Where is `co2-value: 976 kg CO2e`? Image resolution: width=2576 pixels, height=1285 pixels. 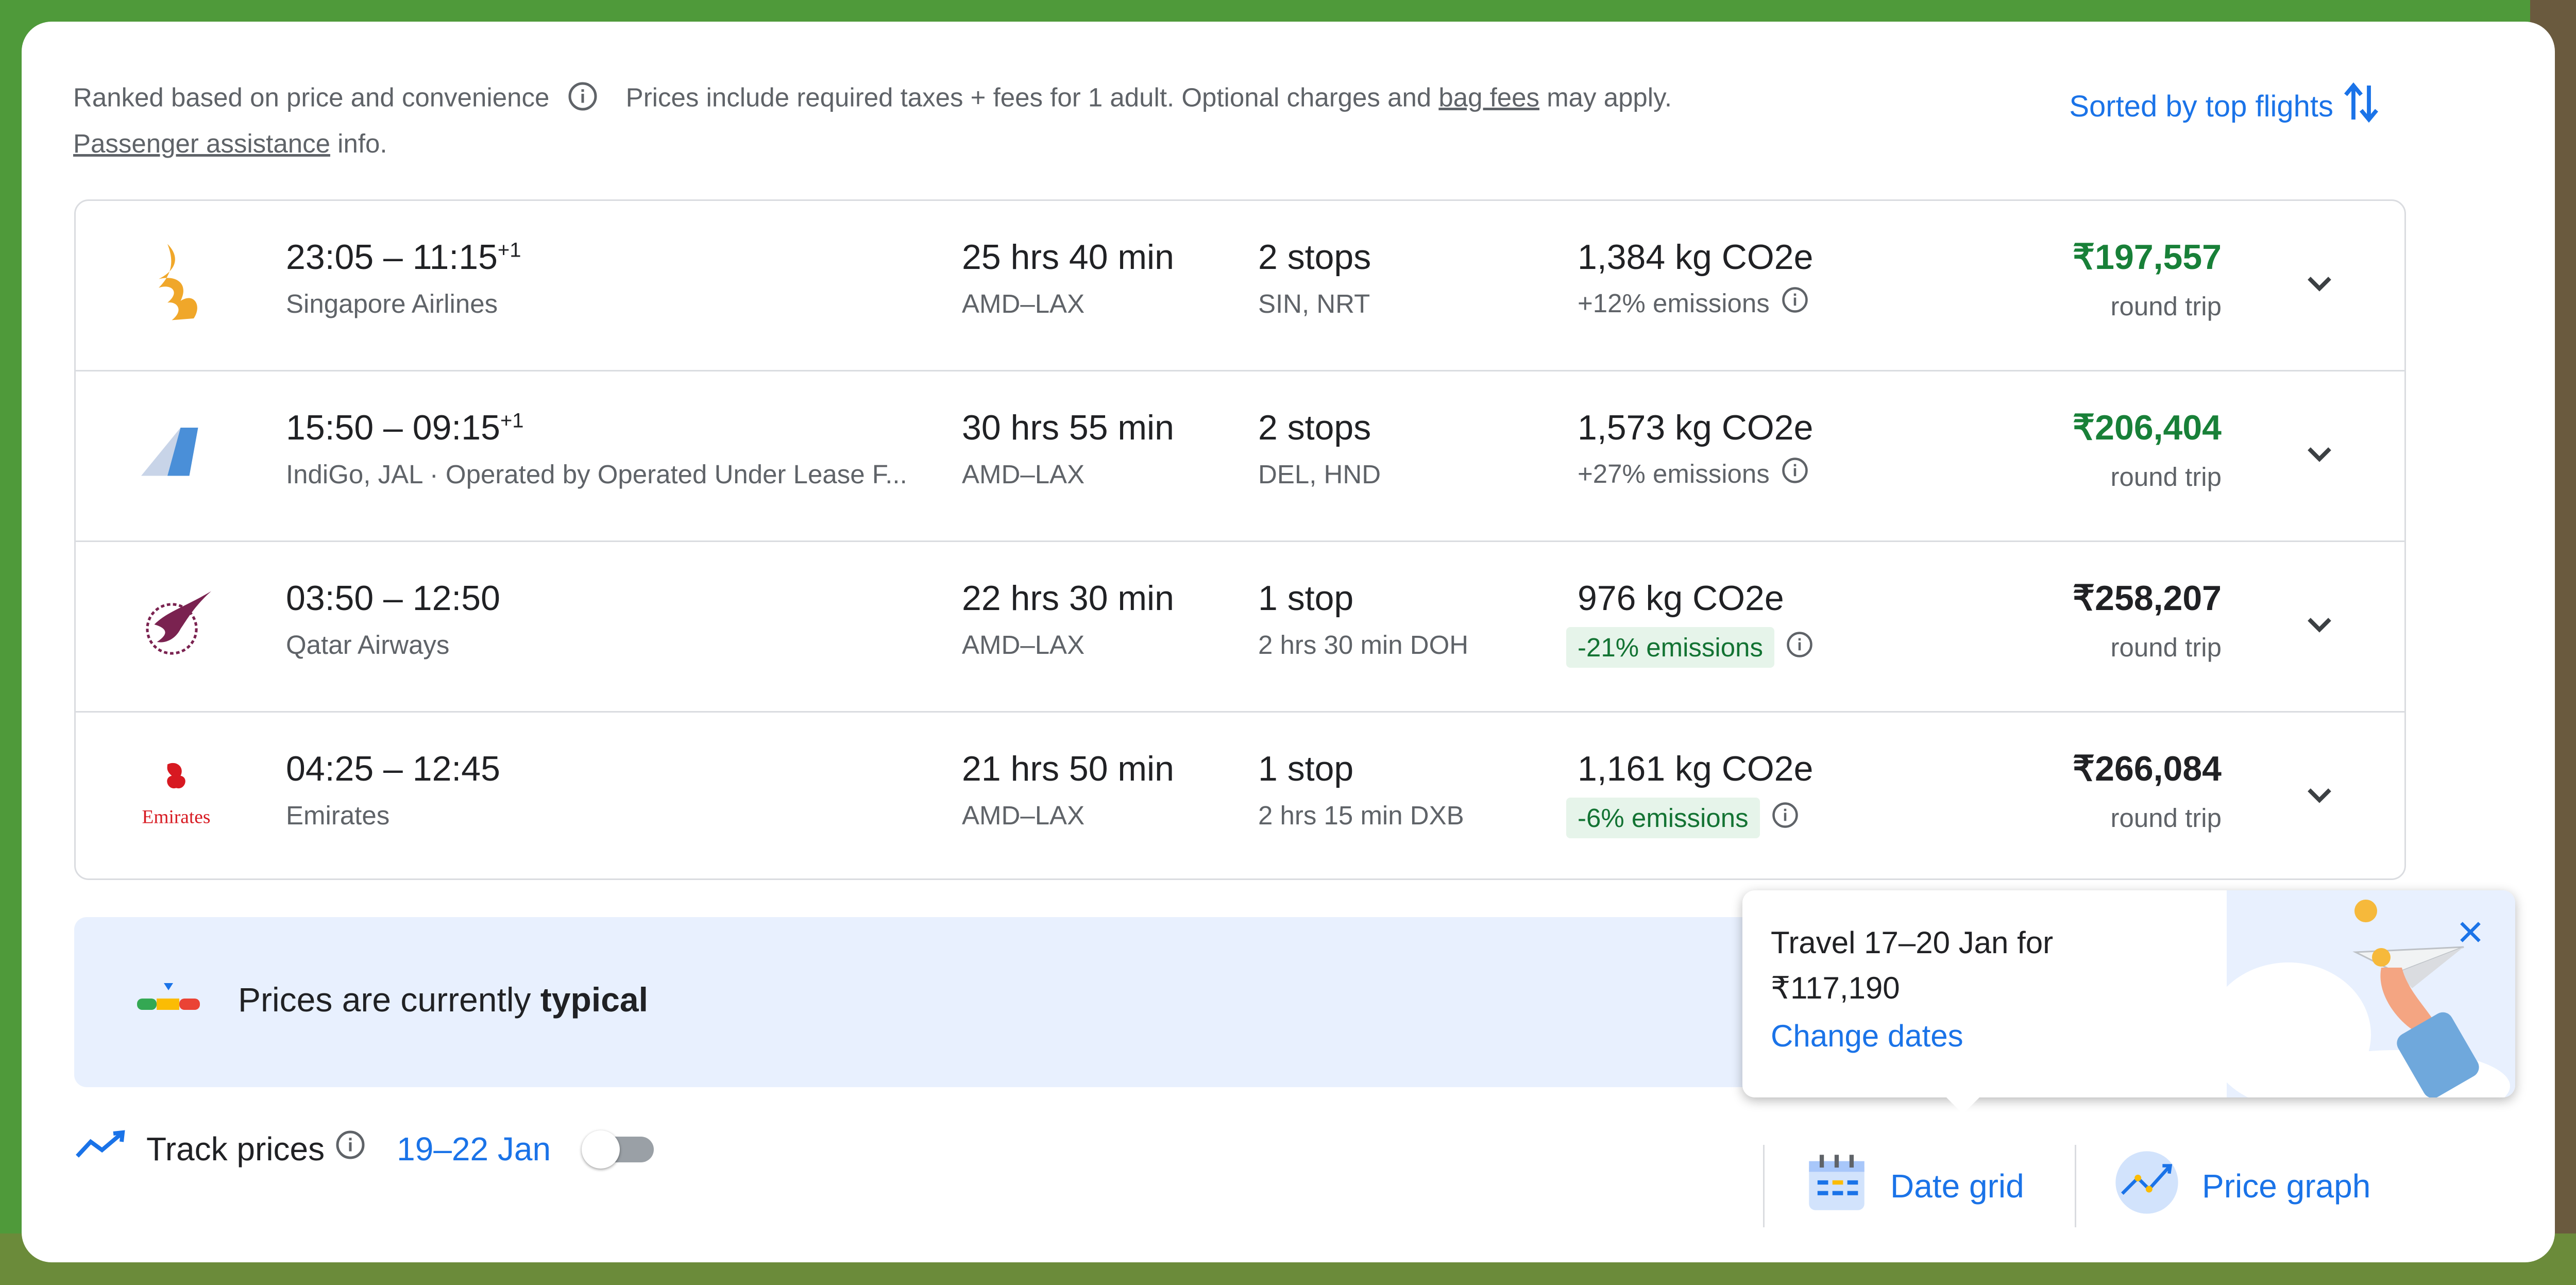
co2-value: 976 kg CO2e is located at coordinates (1681, 598).